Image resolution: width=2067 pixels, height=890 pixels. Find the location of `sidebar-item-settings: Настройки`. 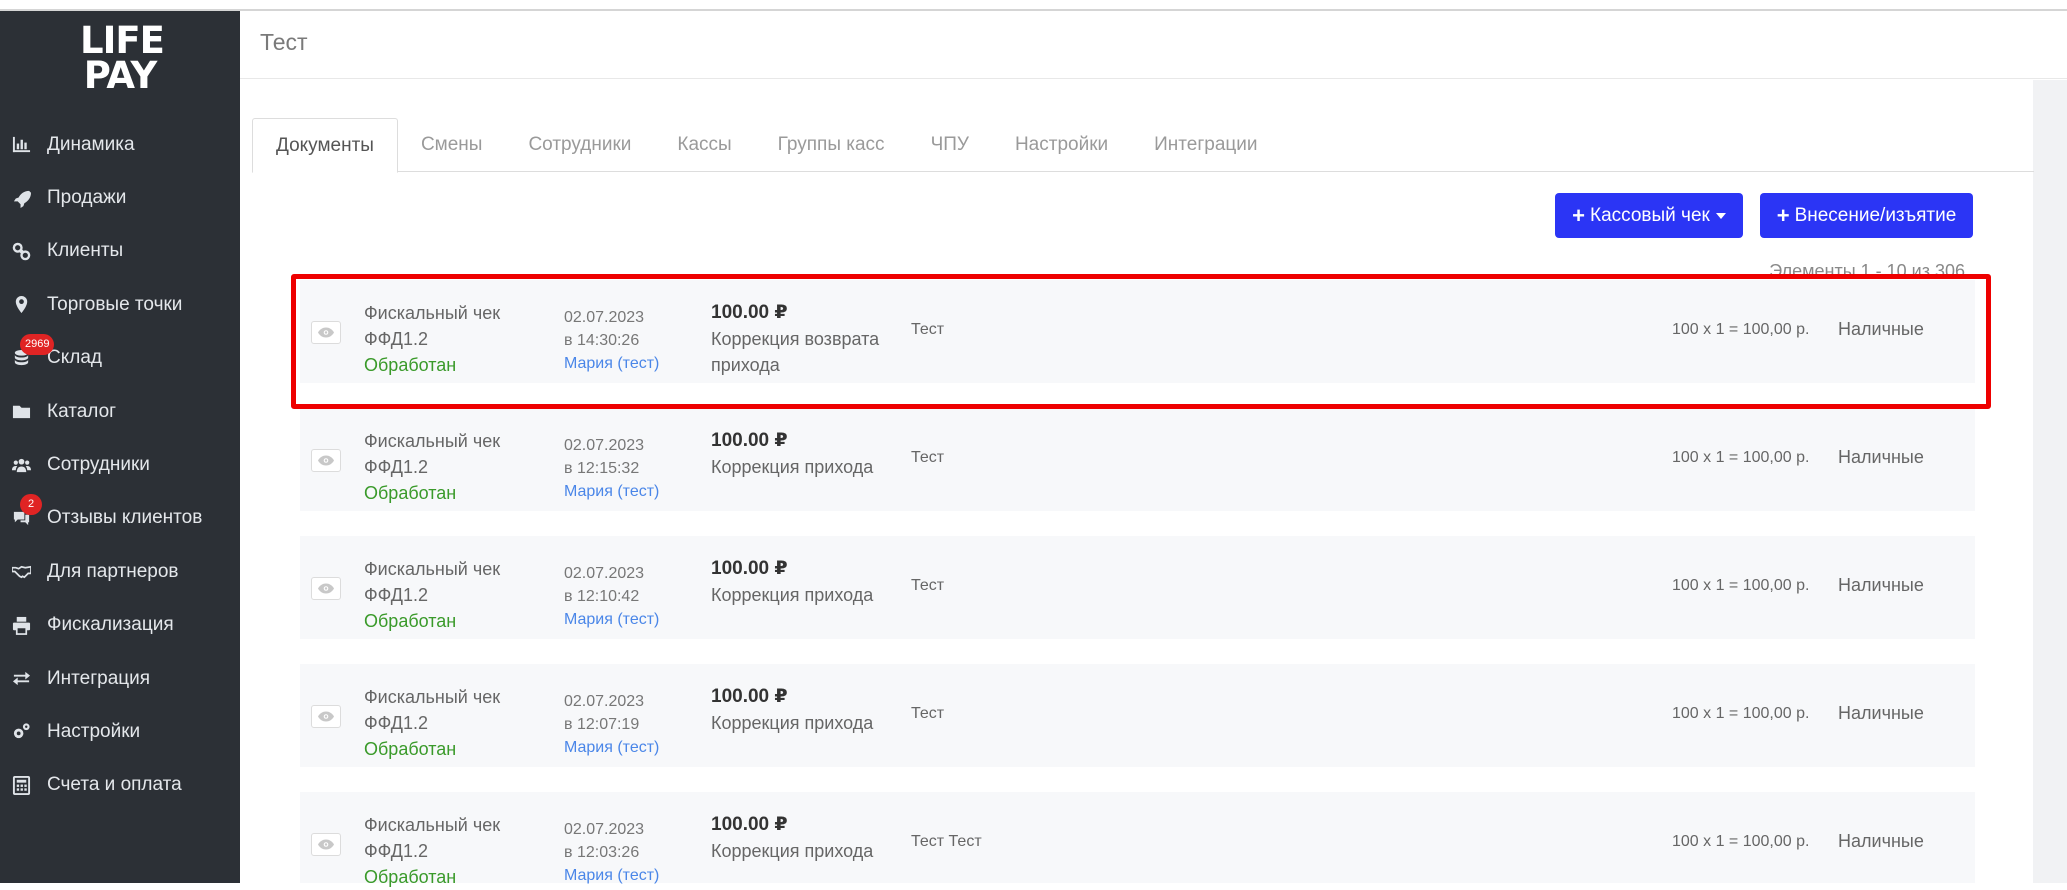

sidebar-item-settings: Настройки is located at coordinates (120, 731).